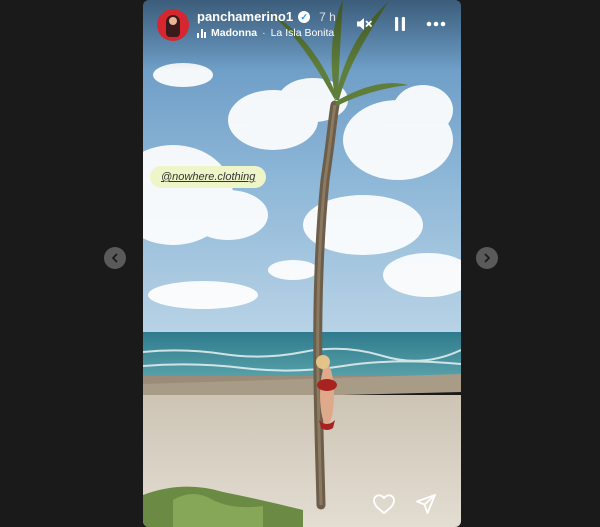 This screenshot has height=527, width=600. I want to click on music-info: Madonna · La Isla Bonita, so click(266, 33).